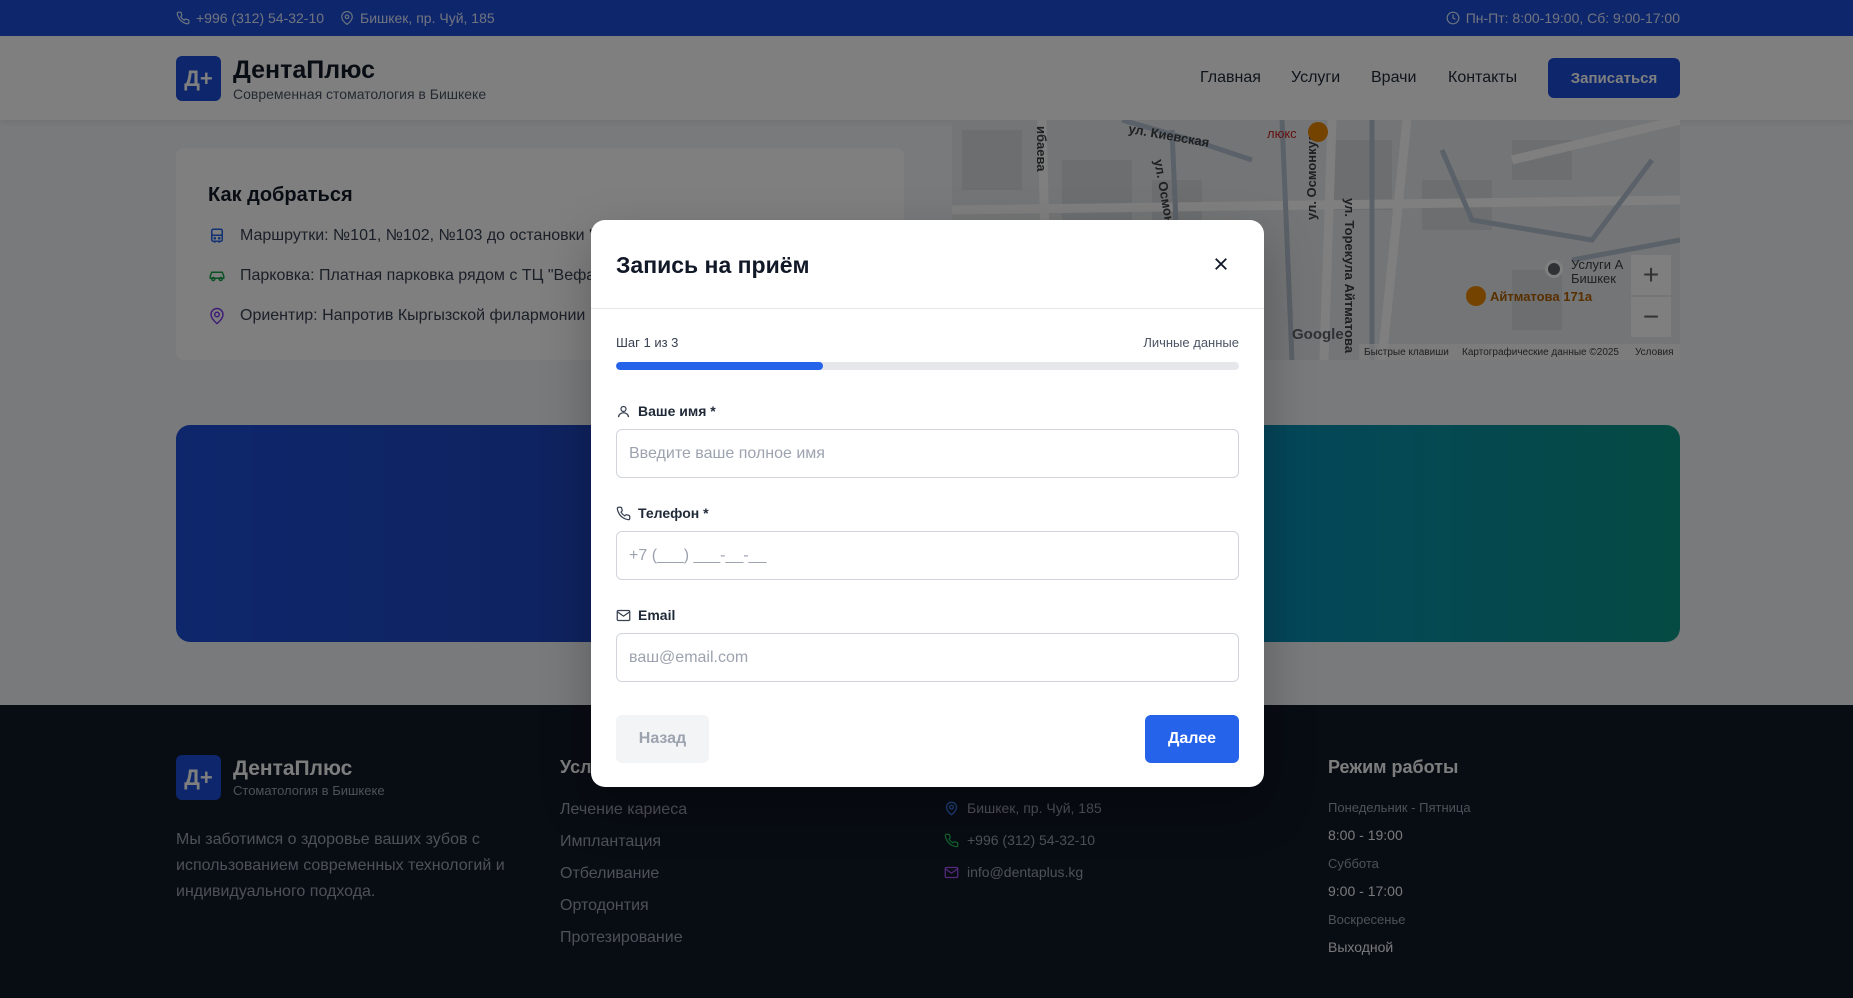 Image resolution: width=1853 pixels, height=998 pixels. I want to click on phone-label-text: Телефон *, so click(673, 513).